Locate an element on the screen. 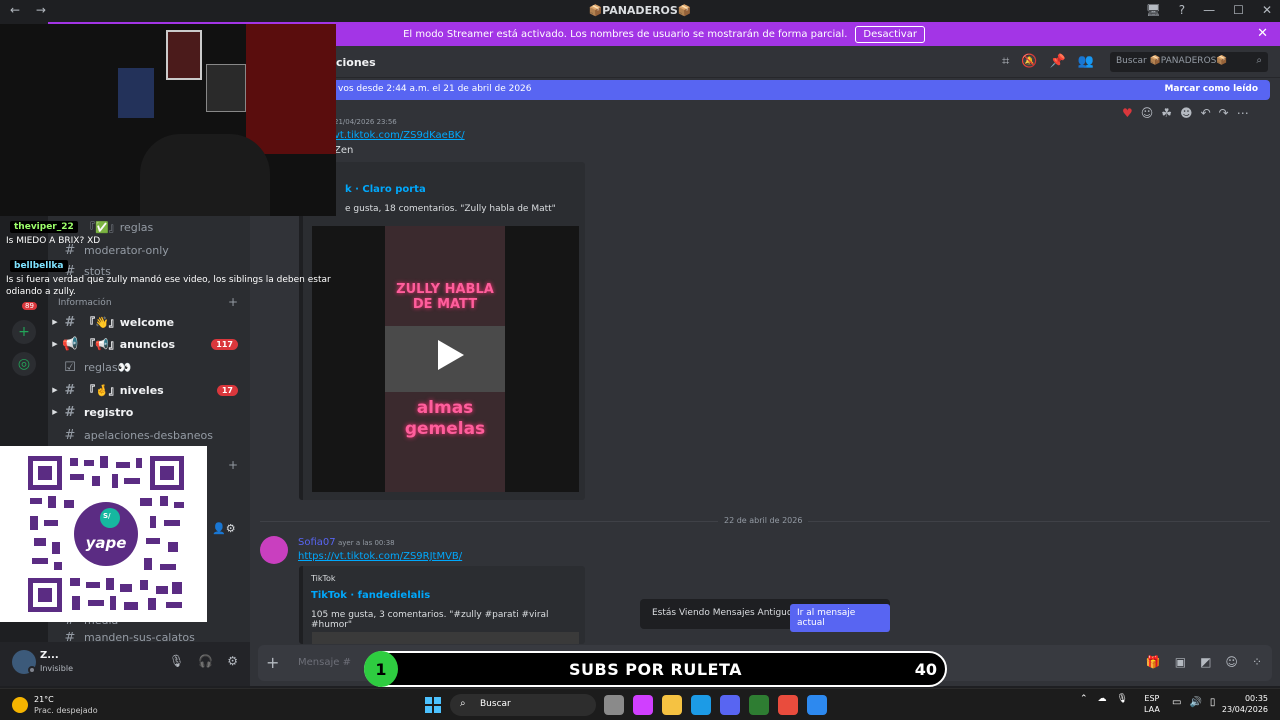  discord-icon is located at coordinates (730, 705).